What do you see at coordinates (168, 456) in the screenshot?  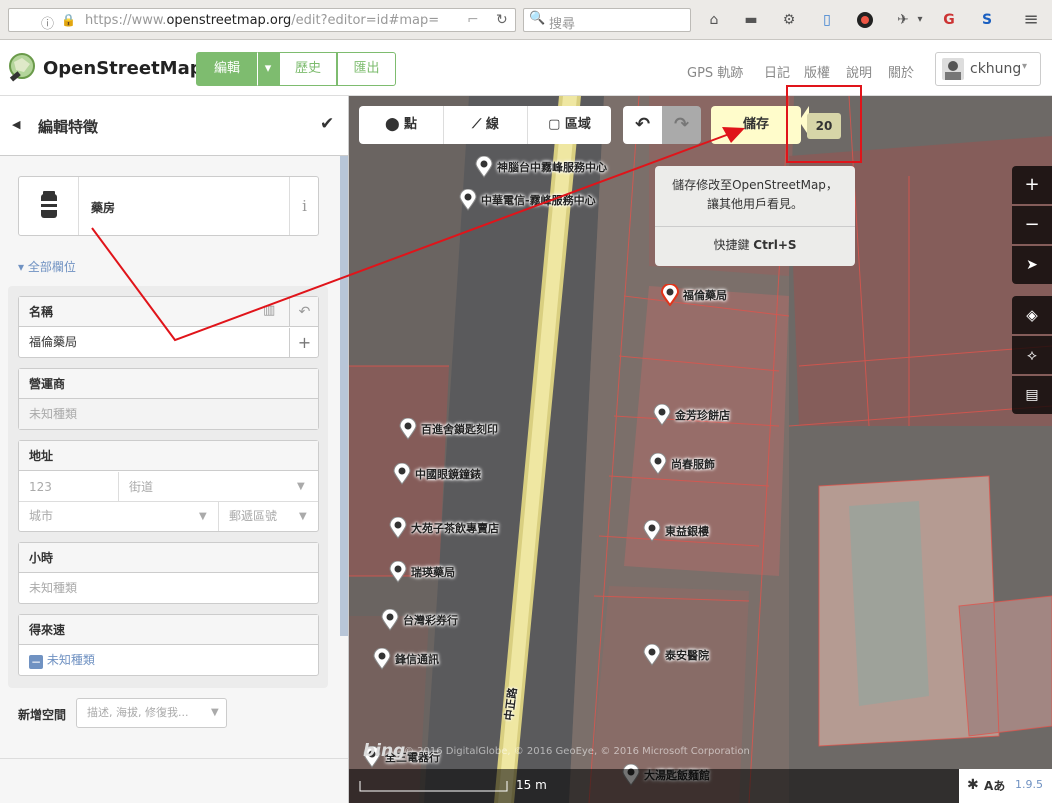 I see `field-address-header: 地址` at bounding box center [168, 456].